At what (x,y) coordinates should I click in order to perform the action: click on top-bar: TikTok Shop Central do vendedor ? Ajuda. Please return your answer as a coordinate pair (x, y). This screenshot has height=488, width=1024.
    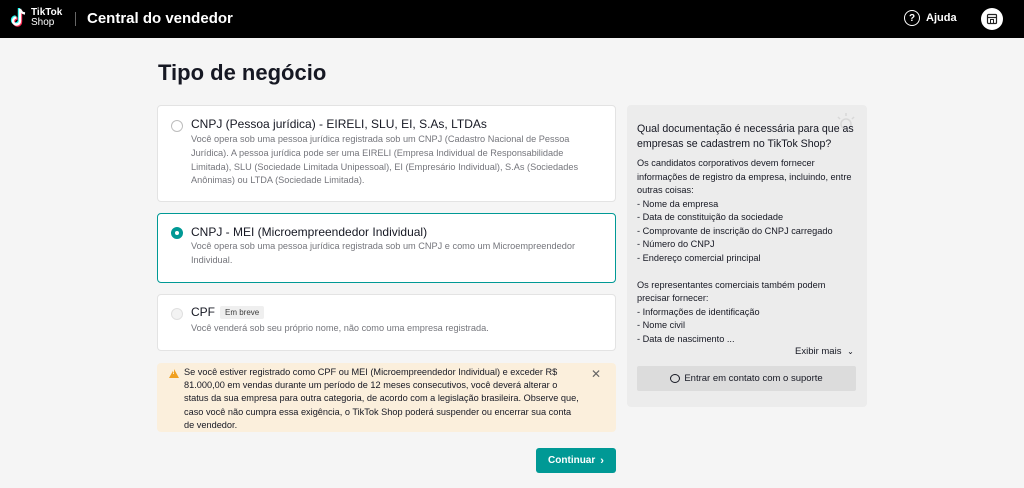
    Looking at the image, I should click on (512, 19).